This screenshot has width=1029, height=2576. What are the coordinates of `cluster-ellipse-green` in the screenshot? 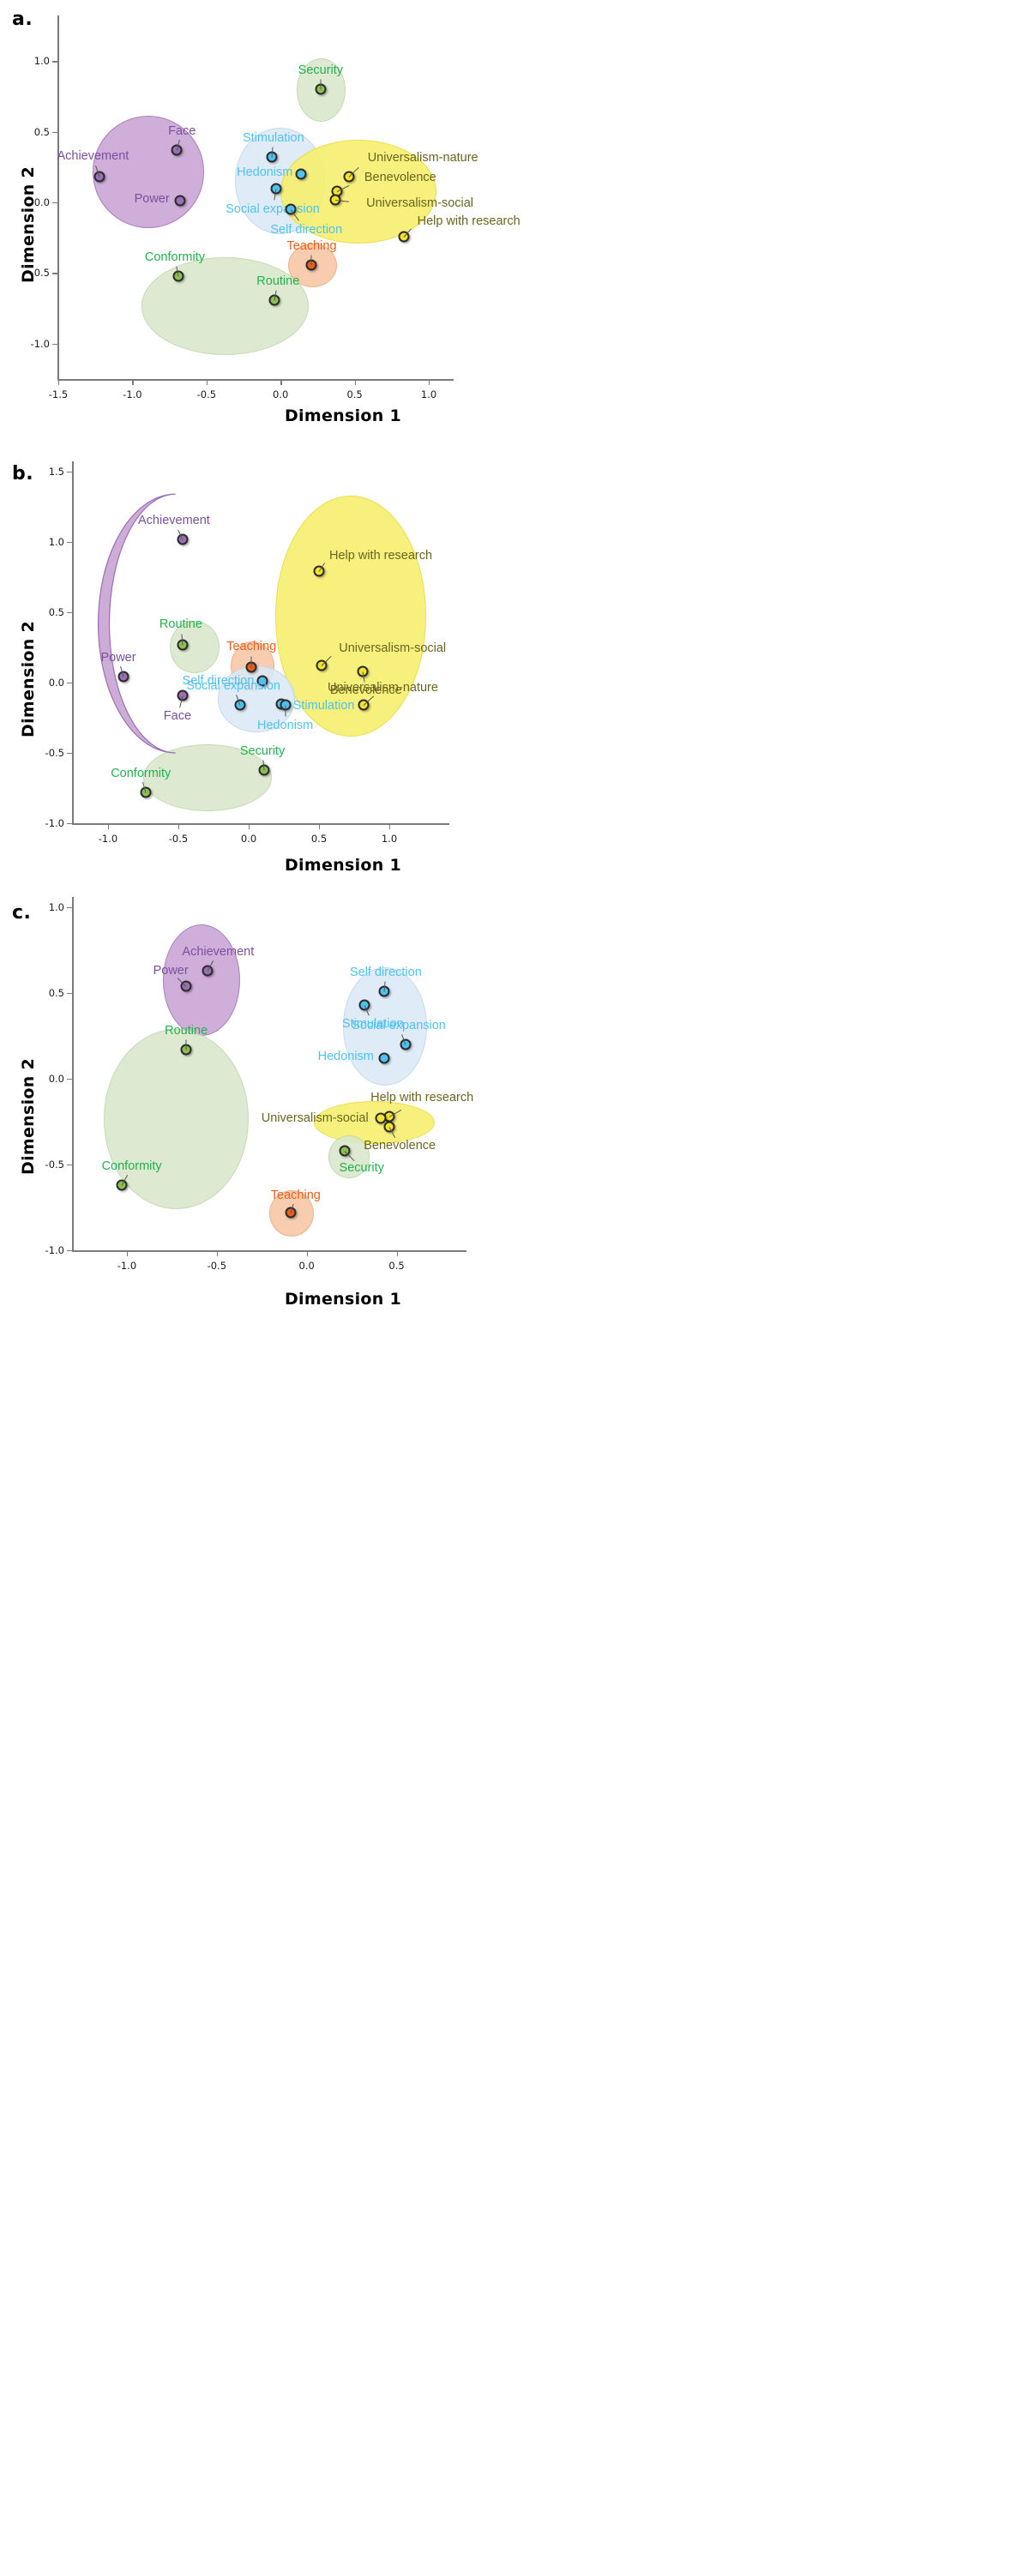 It's located at (226, 306).